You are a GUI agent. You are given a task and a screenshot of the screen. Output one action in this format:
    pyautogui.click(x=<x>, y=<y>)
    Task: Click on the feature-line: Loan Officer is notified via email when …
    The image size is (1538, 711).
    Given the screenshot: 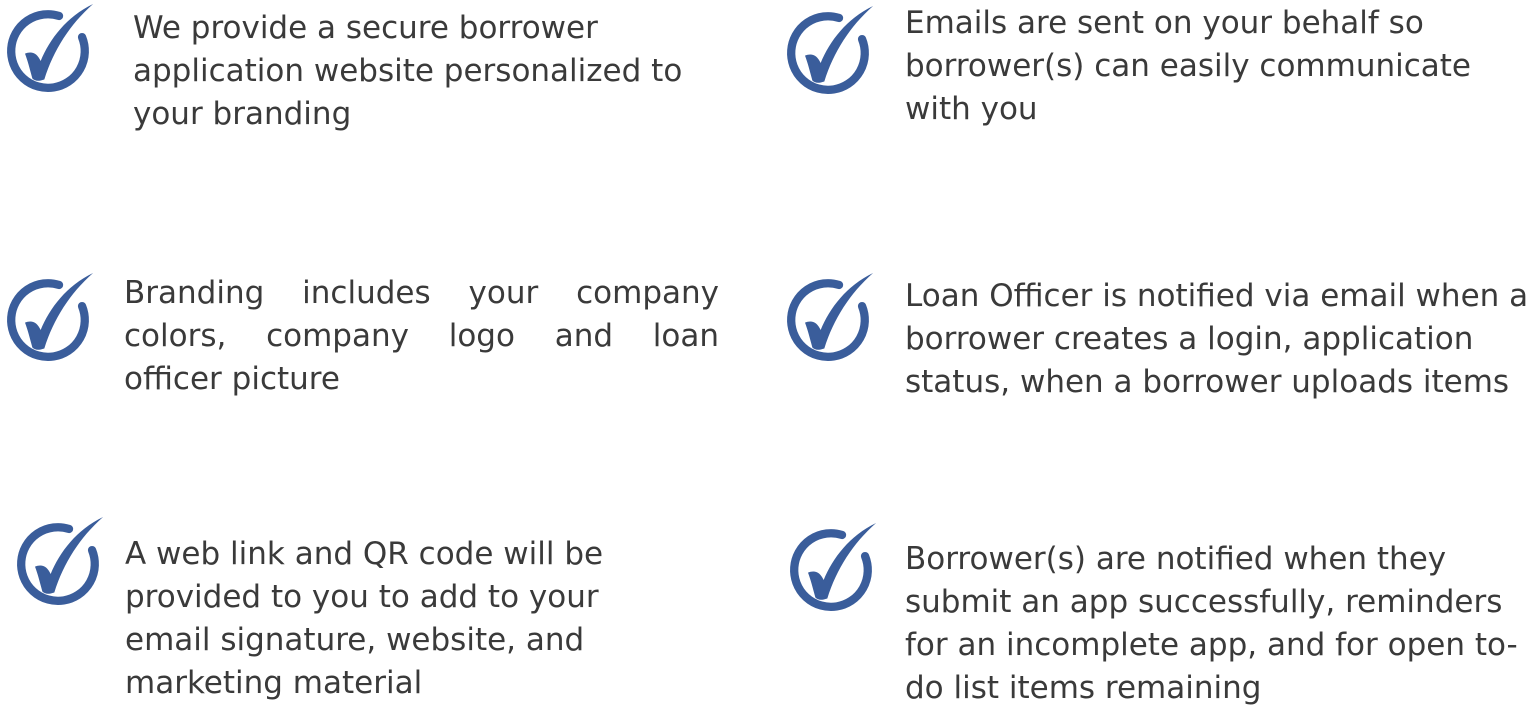 What is the action you would take?
    pyautogui.click(x=1217, y=296)
    